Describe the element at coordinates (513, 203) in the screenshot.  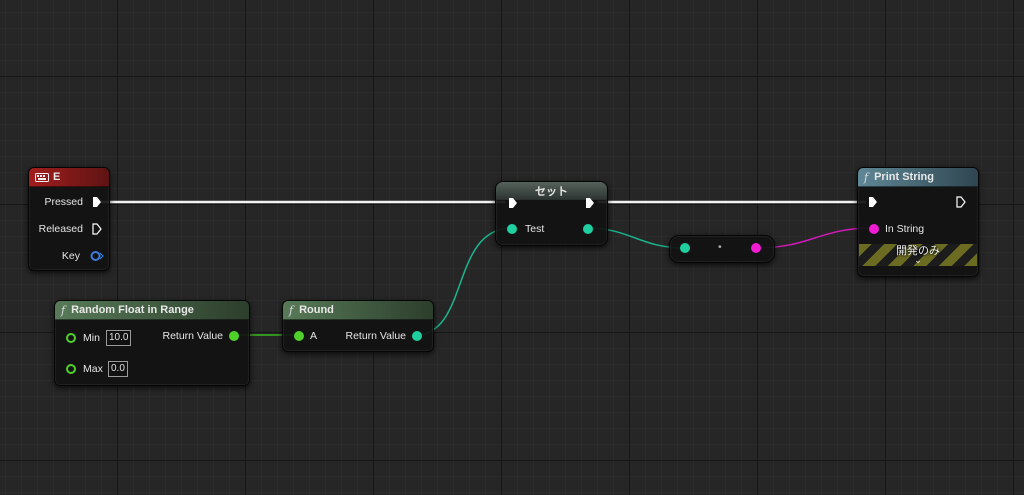
I see `set-exec-in-icon` at that location.